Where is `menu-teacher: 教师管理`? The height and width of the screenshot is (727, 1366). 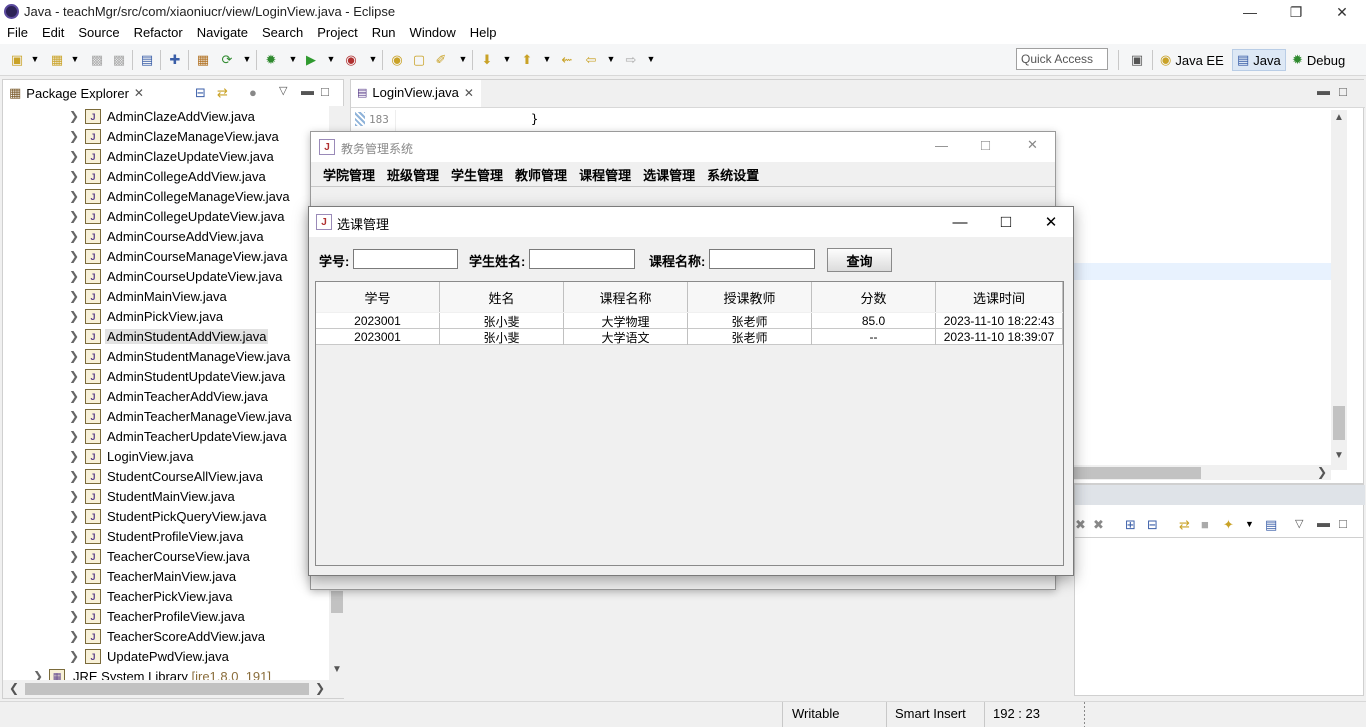
menu-teacher: 教师管理 is located at coordinates (541, 174).